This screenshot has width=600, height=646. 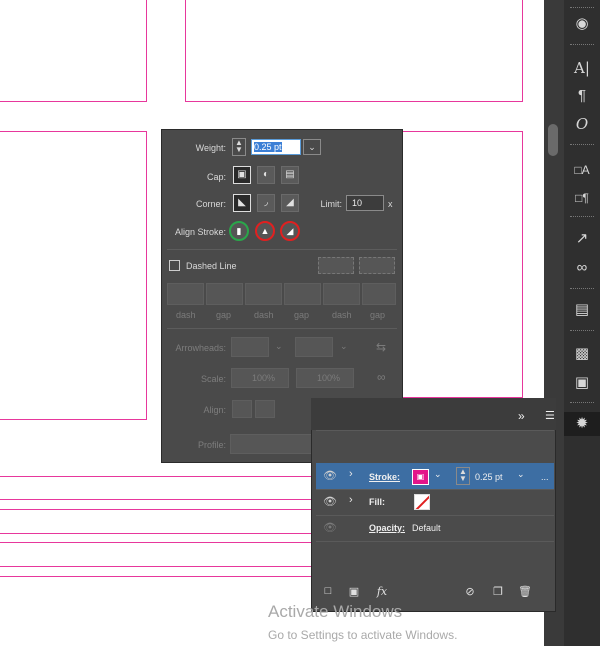 I want to click on panel-menu-icon: ☰, so click(x=550, y=415).